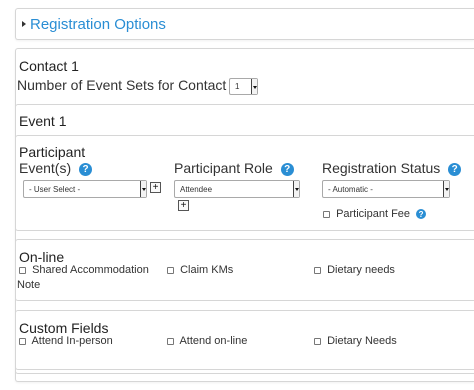  What do you see at coordinates (170, 270) in the screenshot?
I see `claim-kms-checkbox` at bounding box center [170, 270].